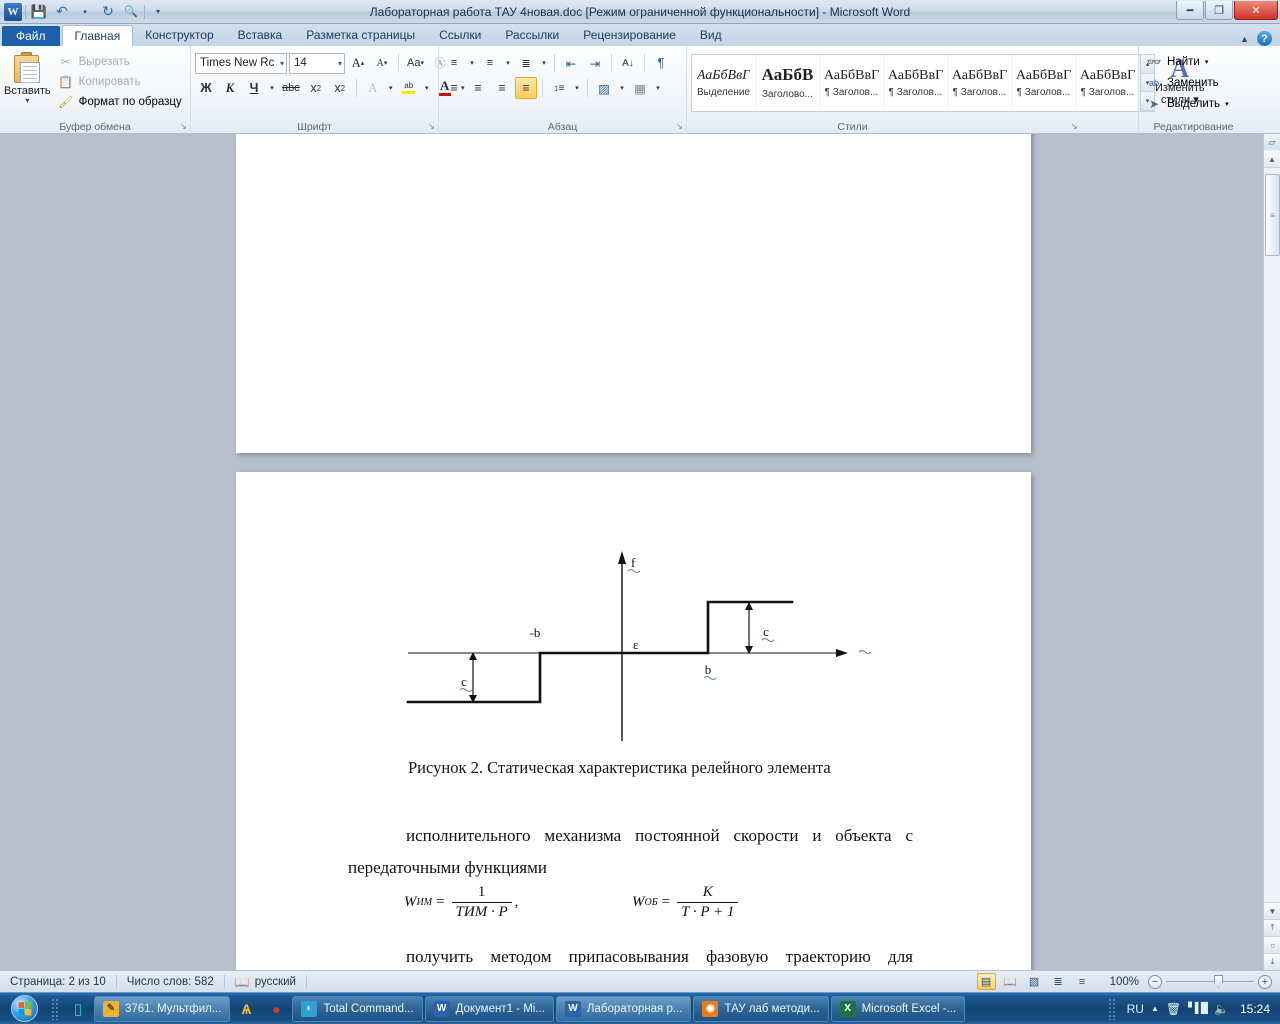  What do you see at coordinates (1272, 159) in the screenshot?
I see `scroll-up-button: ▲` at bounding box center [1272, 159].